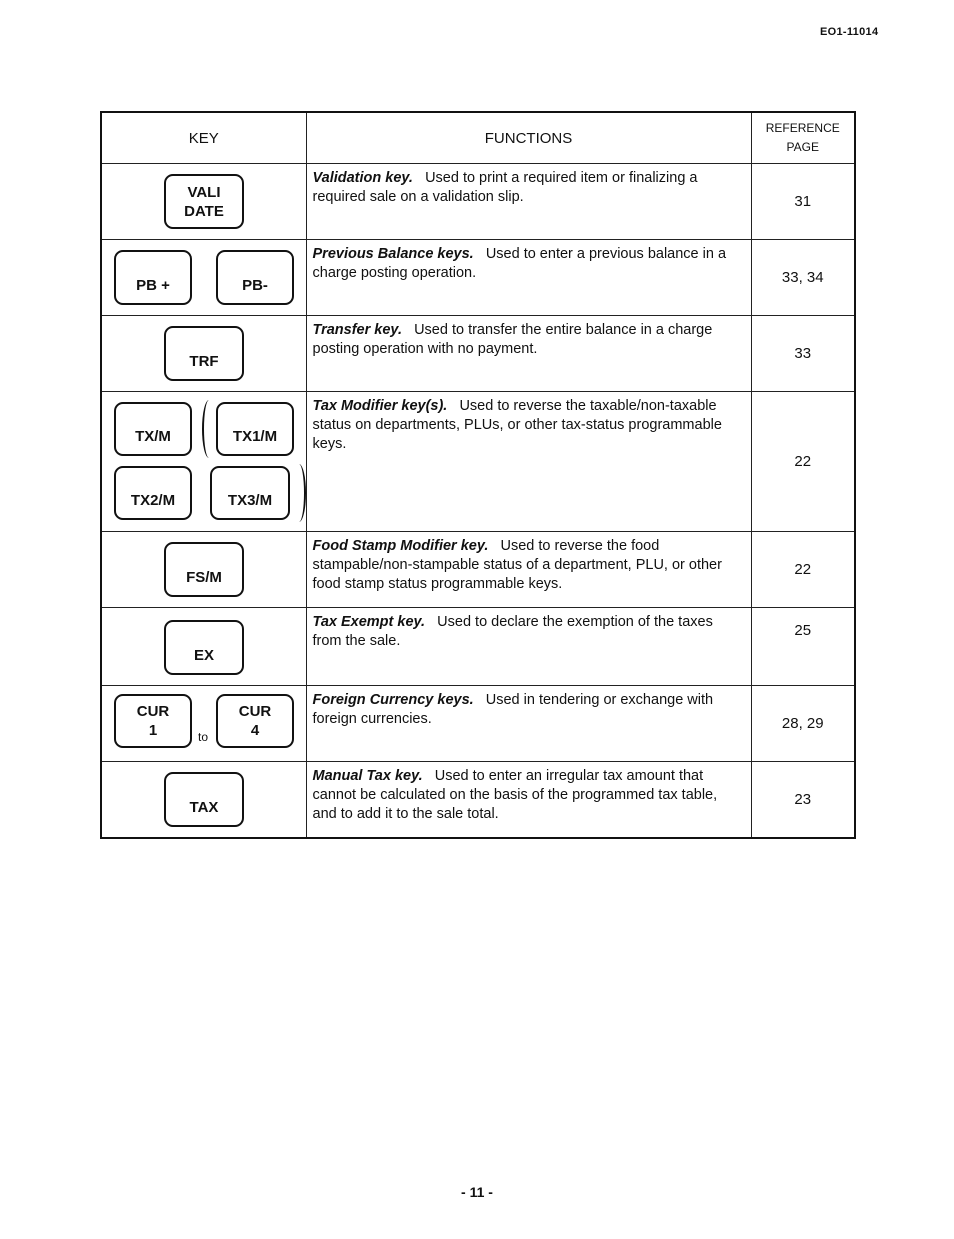 This screenshot has height=1239, width=954. What do you see at coordinates (153, 493) in the screenshot?
I see `key-tx2-m: TX2/M` at bounding box center [153, 493].